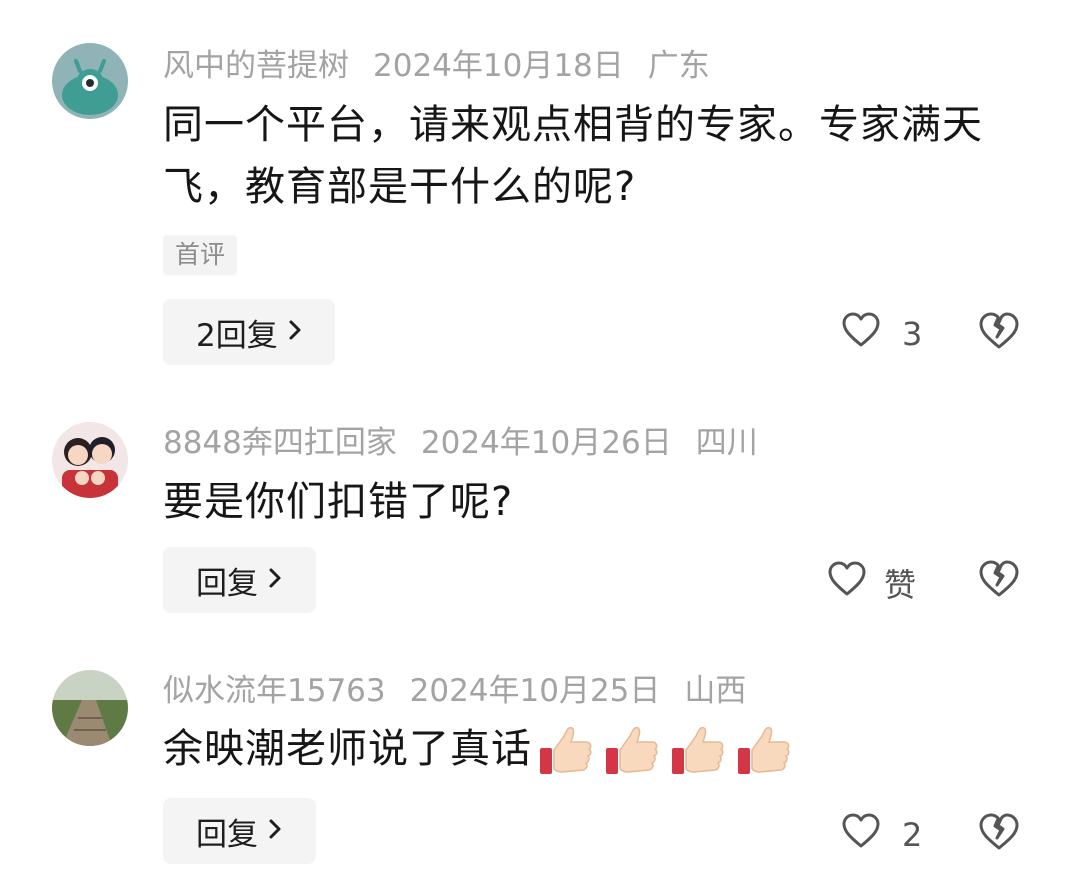  What do you see at coordinates (546, 443) in the screenshot?
I see `comment-date: 2024年10月26日` at bounding box center [546, 443].